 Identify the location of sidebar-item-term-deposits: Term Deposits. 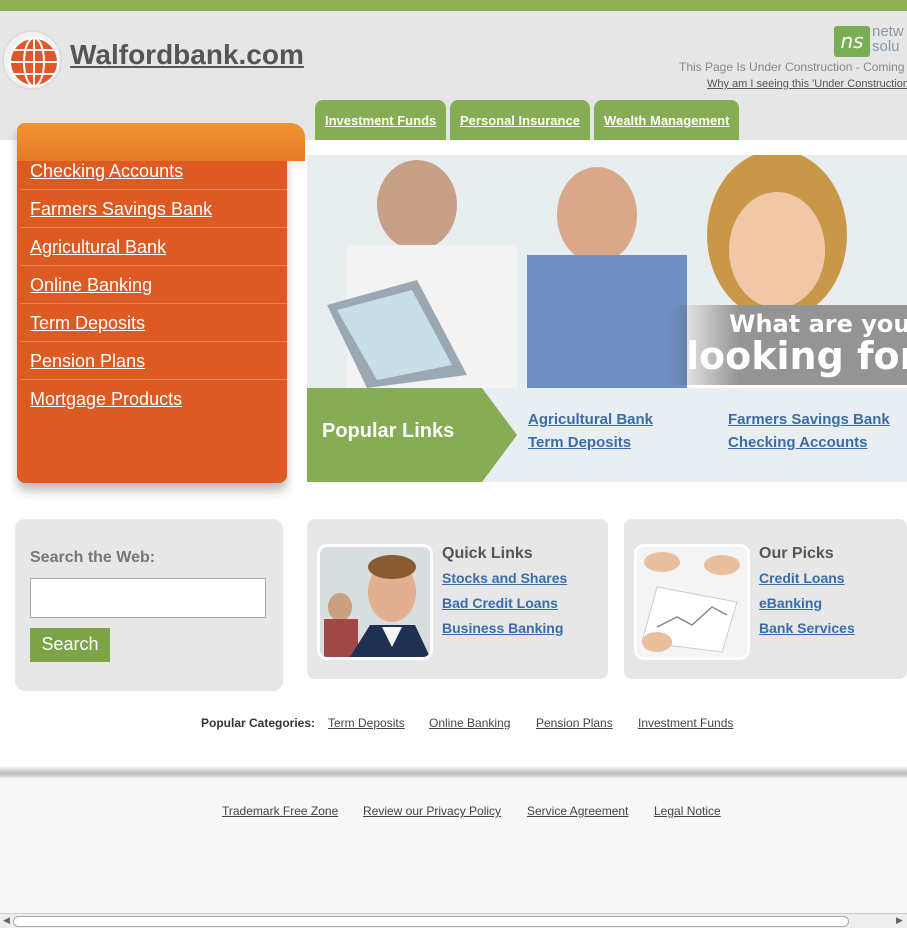
(153, 323).